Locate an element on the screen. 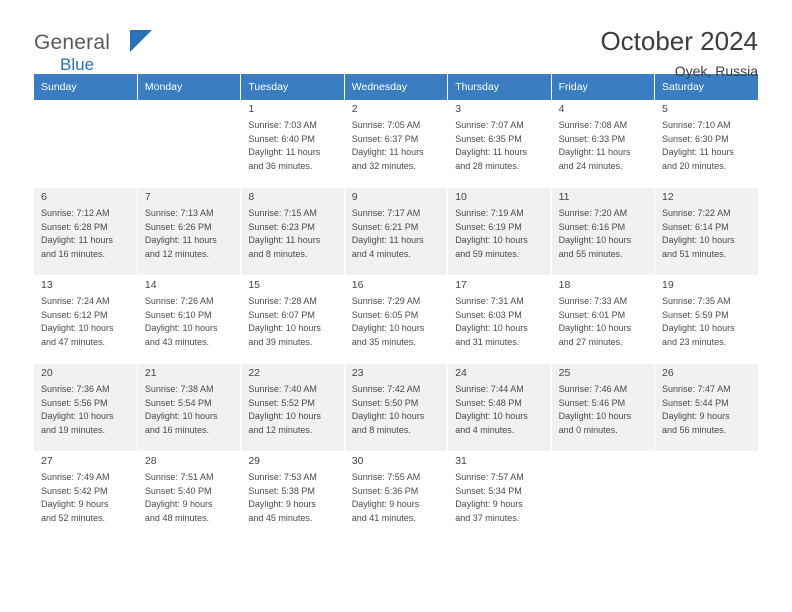 The width and height of the screenshot is (792, 612). weekday-header-thursday: Thursday is located at coordinates (499, 87).